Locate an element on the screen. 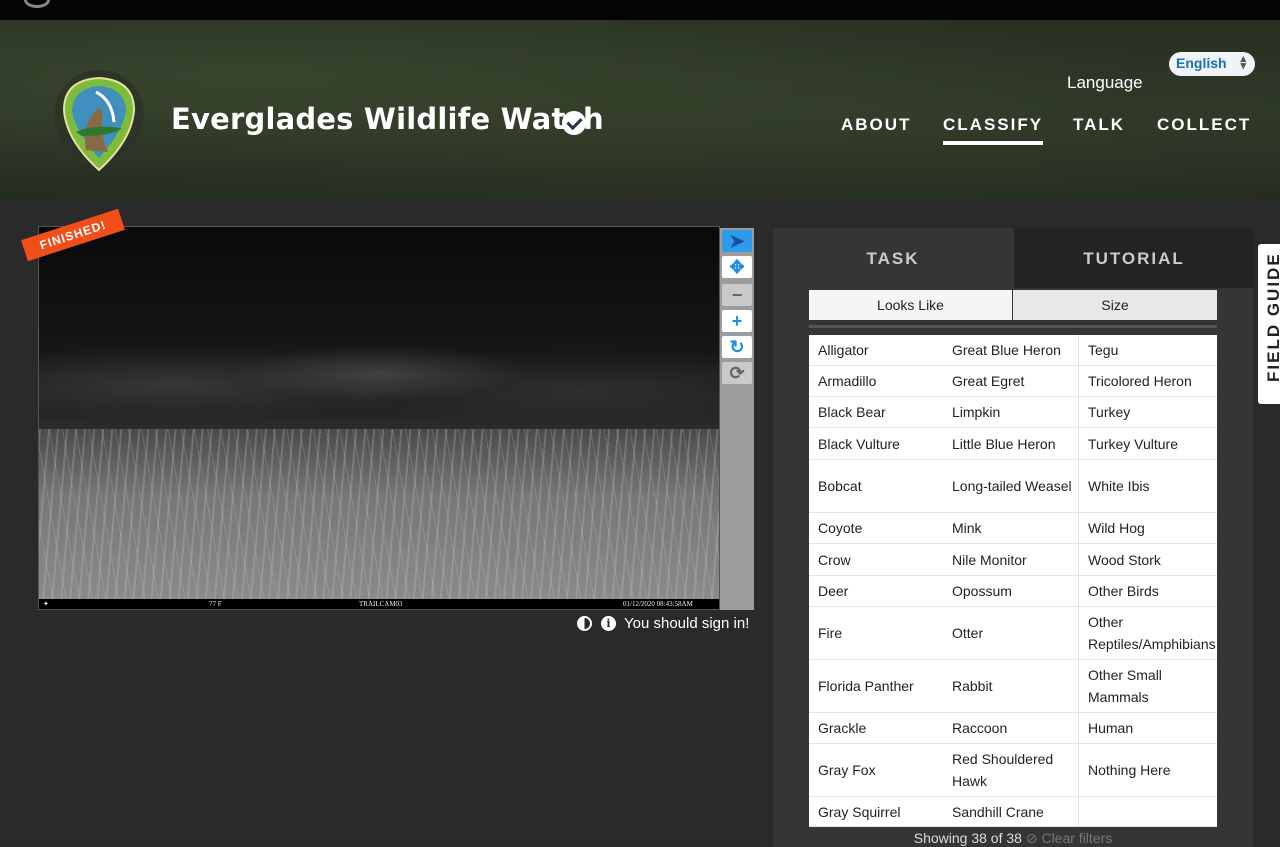 This screenshot has height=847, width=1280. species-choice: Tricolored Heron is located at coordinates (1148, 381).